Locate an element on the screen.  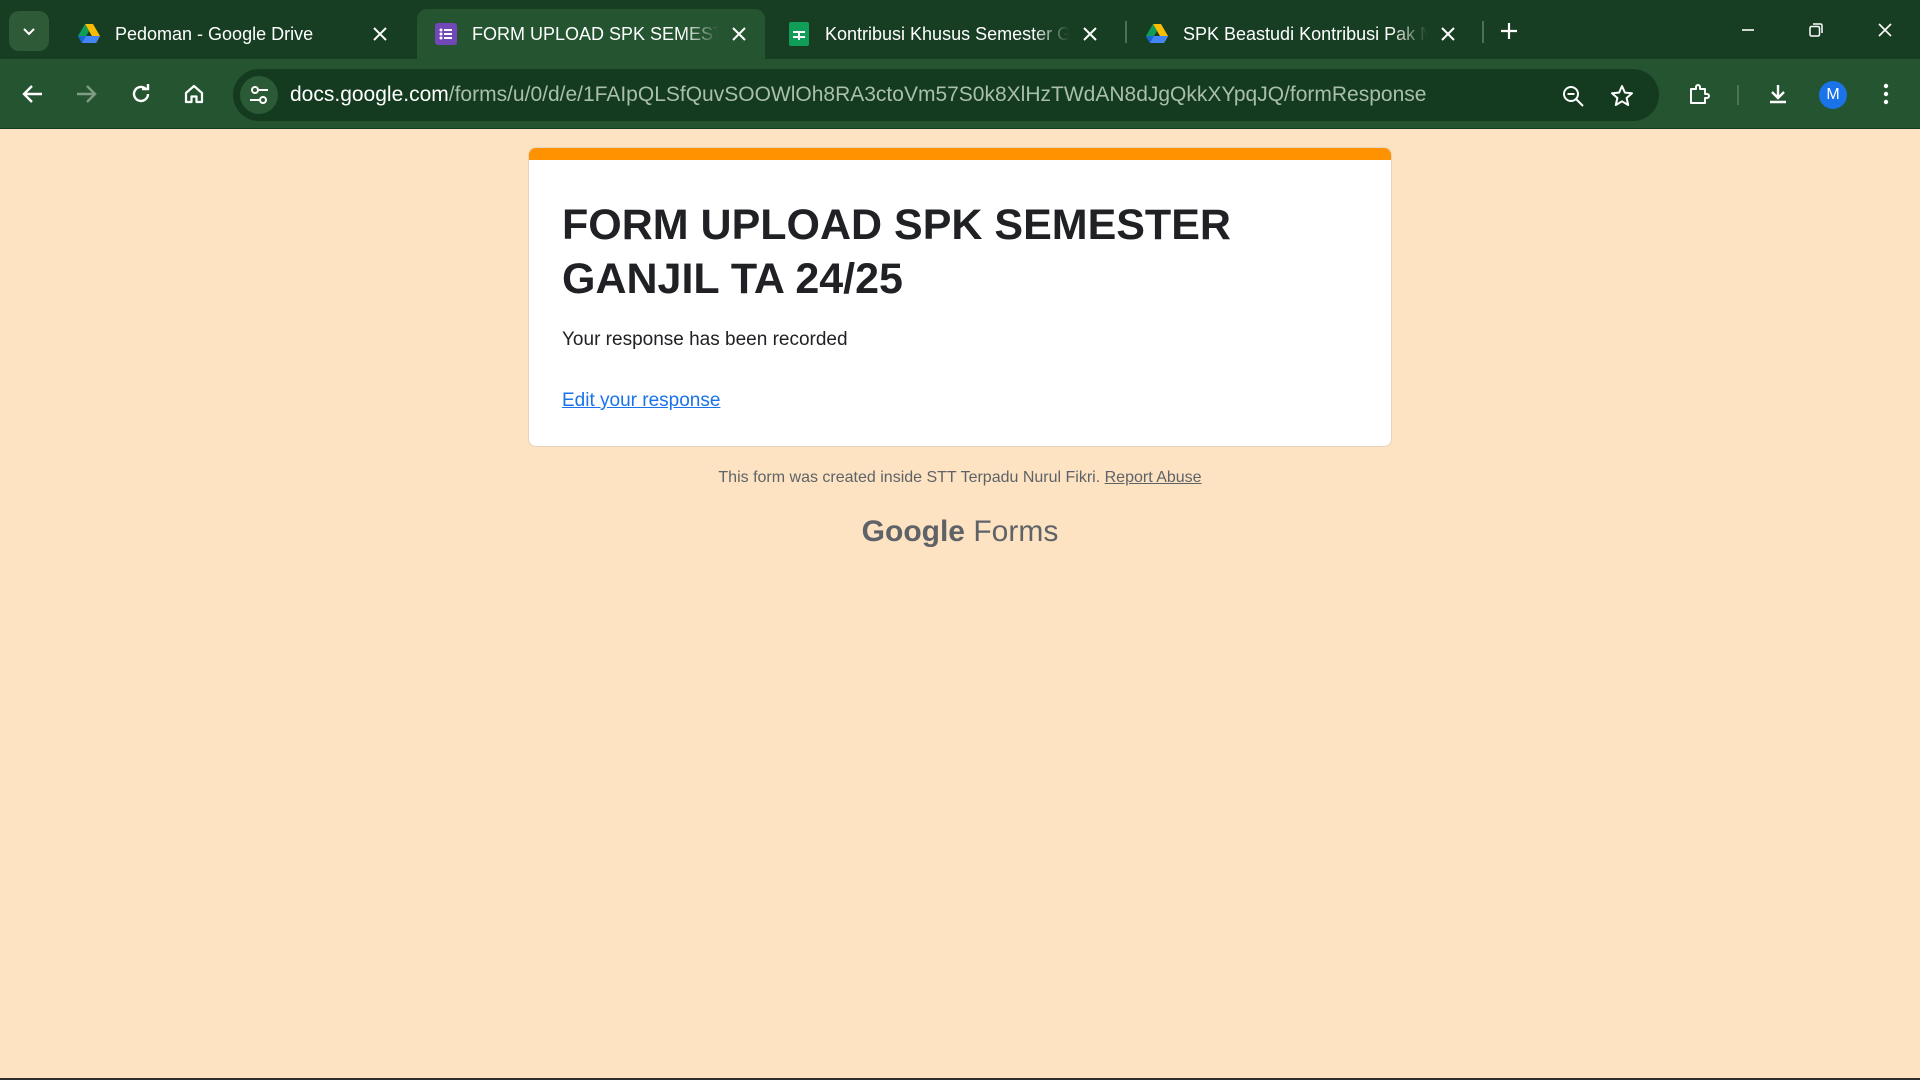
chevron-down-icon is located at coordinates (29, 32).